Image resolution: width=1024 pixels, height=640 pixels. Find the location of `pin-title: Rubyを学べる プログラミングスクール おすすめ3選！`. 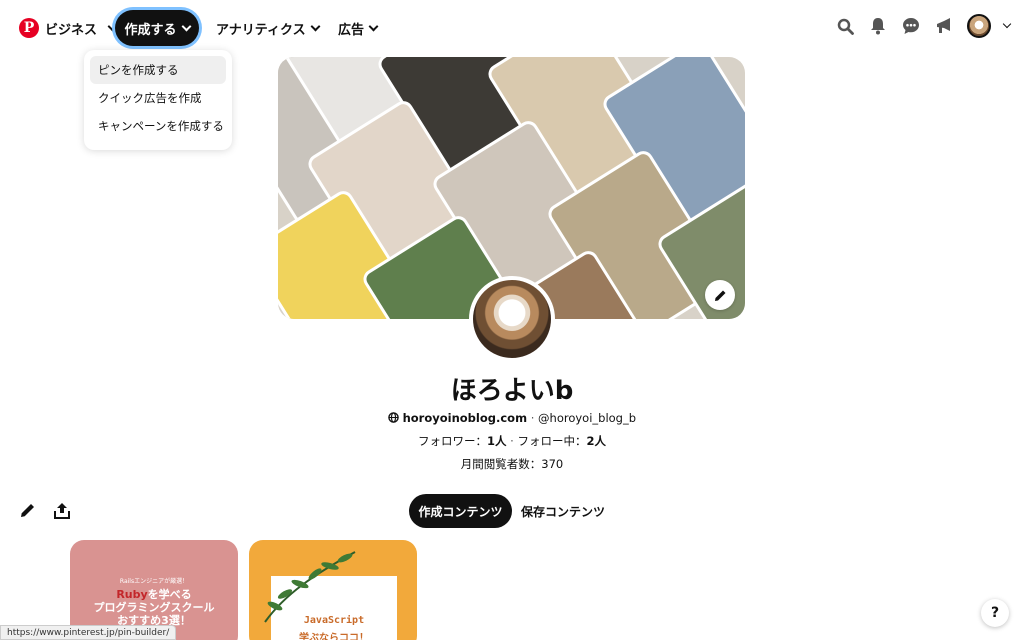

pin-title: Rubyを学べる プログラミングスクール おすすめ3選！ is located at coordinates (154, 607).